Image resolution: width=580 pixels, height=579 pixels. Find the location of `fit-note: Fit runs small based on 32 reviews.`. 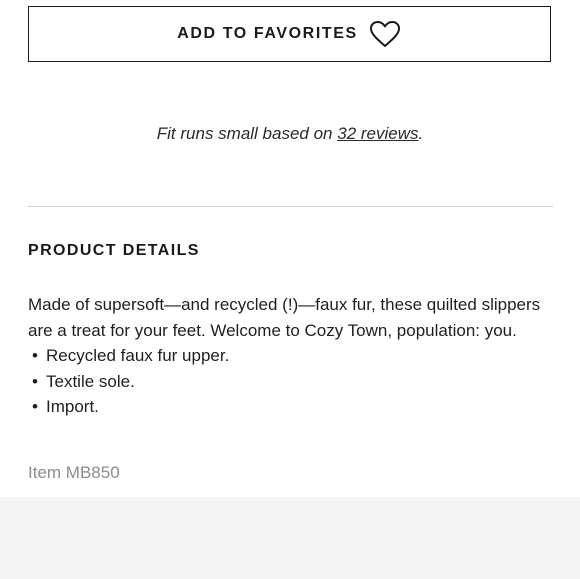

fit-note: Fit runs small based on 32 reviews. is located at coordinates (290, 134).